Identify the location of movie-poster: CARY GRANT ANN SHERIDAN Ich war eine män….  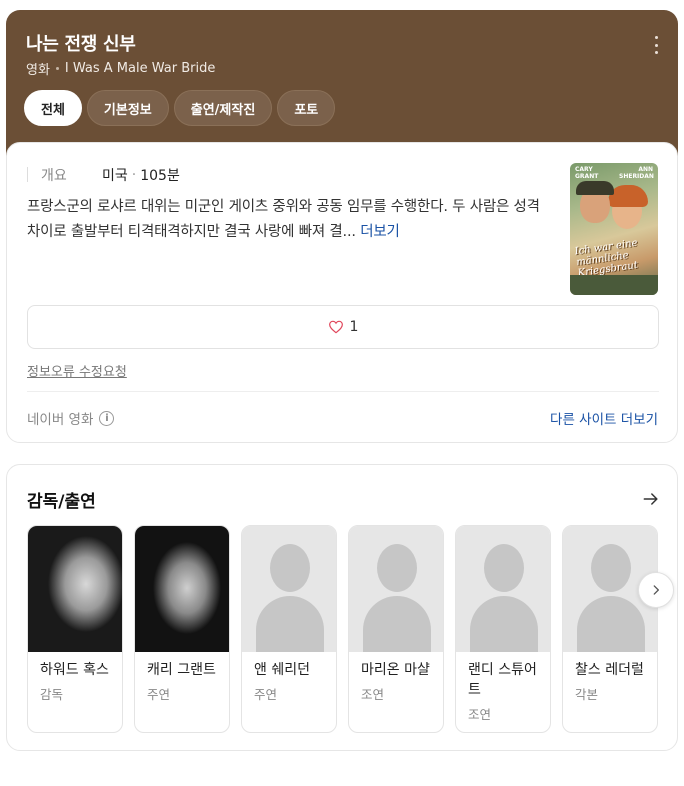
(614, 229).